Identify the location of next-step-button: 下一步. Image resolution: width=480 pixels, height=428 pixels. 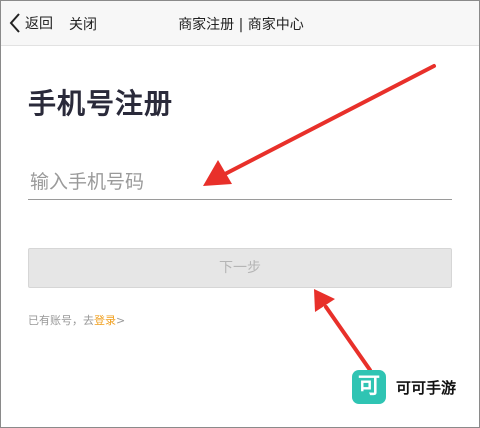
(240, 268).